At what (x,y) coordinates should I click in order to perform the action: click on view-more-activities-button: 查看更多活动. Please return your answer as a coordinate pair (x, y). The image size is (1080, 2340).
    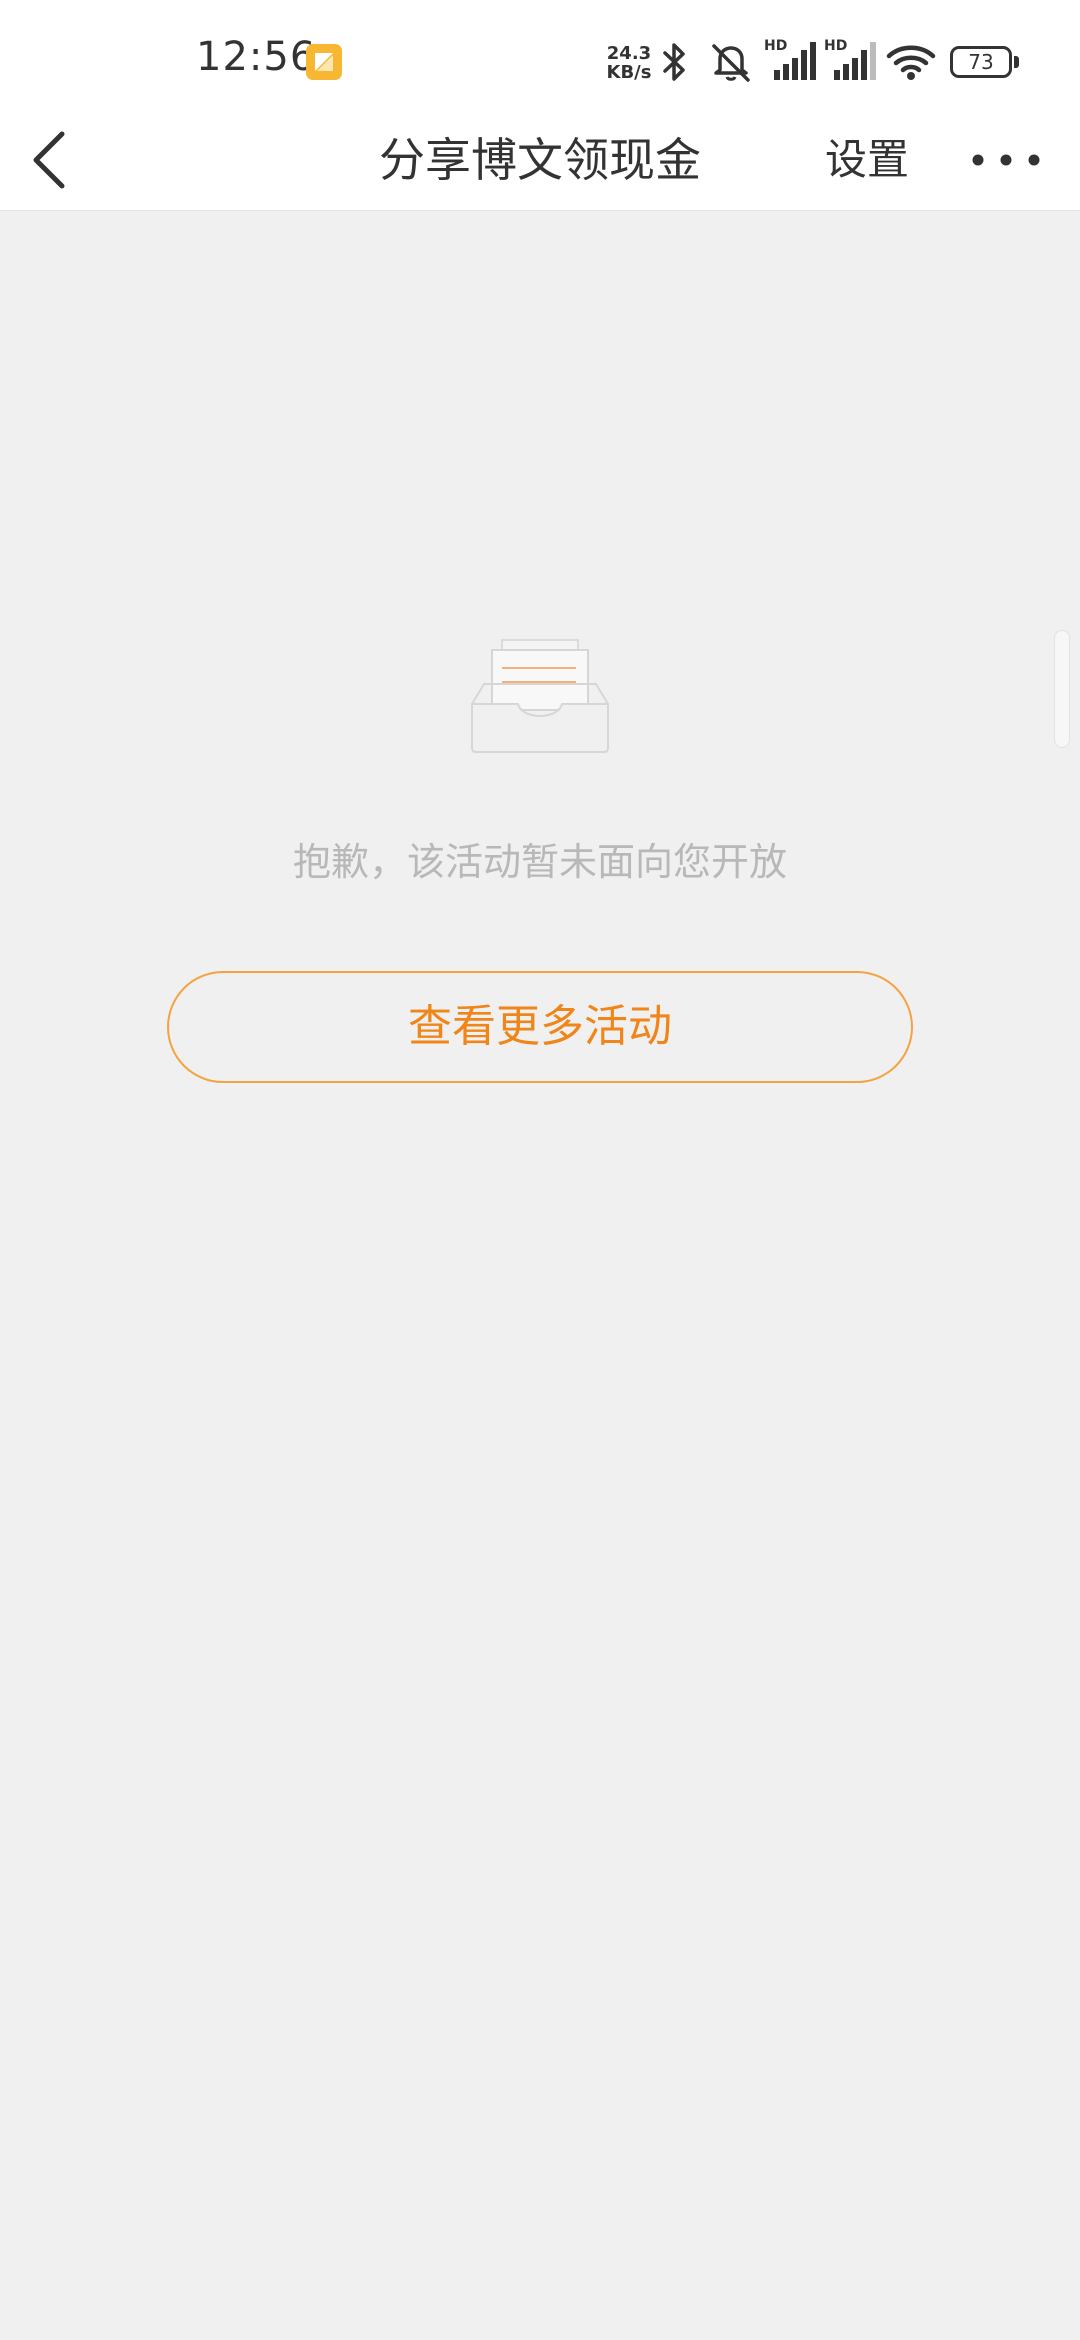
    Looking at the image, I should click on (540, 1027).